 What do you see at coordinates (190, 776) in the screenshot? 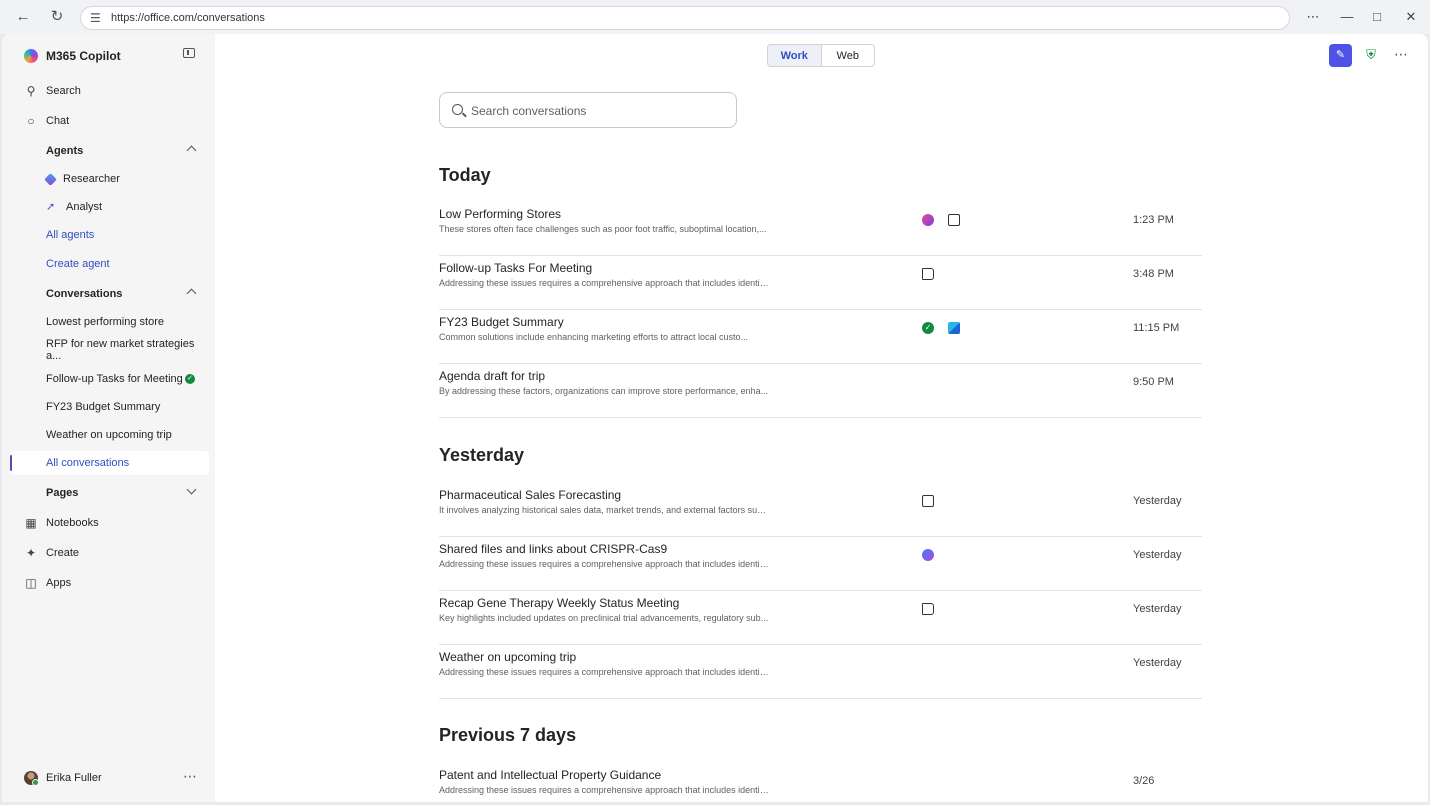
I see `user-more-icon: ⋯` at bounding box center [190, 776].